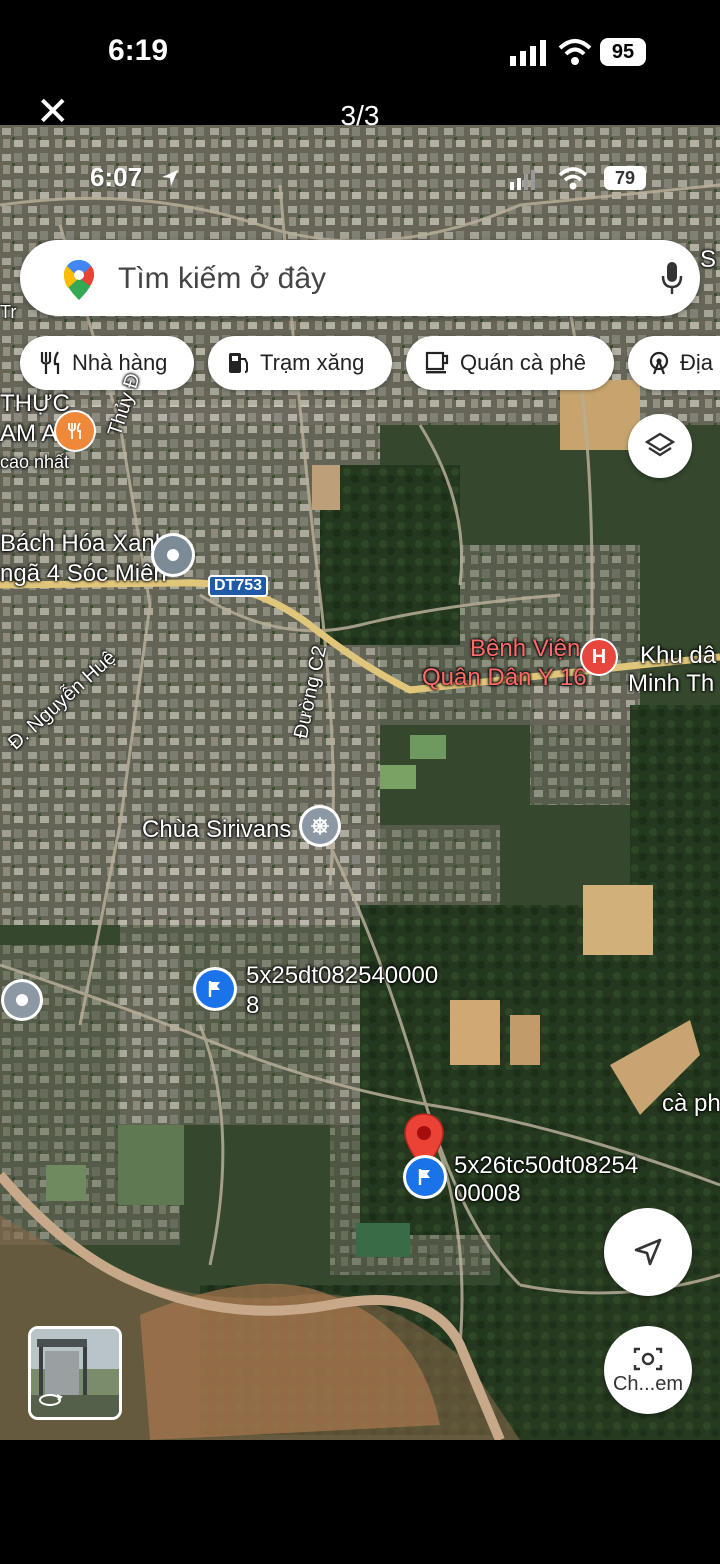 The image size is (720, 1564). Describe the element at coordinates (625, 178) in the screenshot. I see `inner-battery-indicator: 79` at that location.